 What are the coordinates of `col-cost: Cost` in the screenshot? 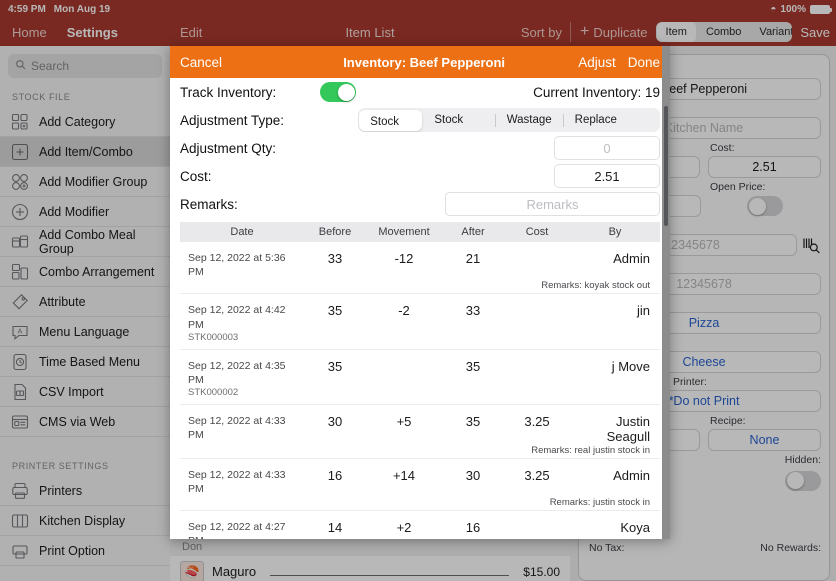 It's located at (537, 232).